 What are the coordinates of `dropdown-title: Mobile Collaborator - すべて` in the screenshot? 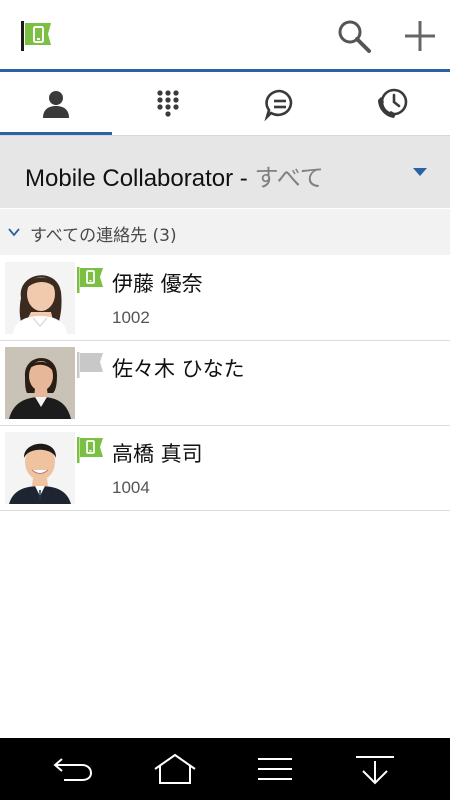 It's located at (174, 175).